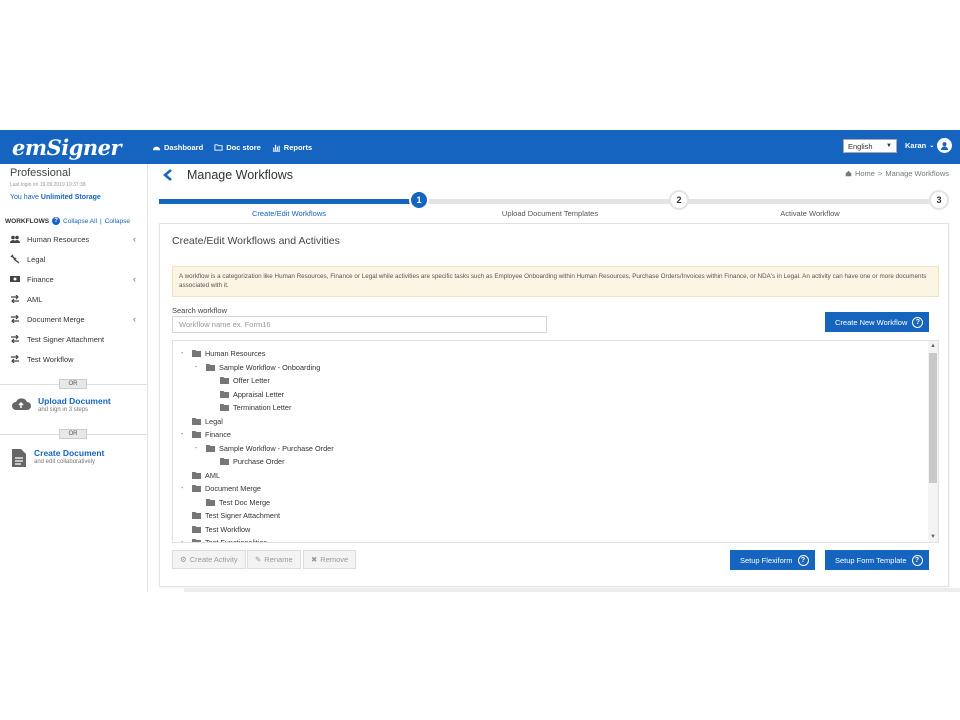 This screenshot has width=960, height=720. What do you see at coordinates (917, 173) in the screenshot?
I see `breadcrumb-current: Manage Workflows` at bounding box center [917, 173].